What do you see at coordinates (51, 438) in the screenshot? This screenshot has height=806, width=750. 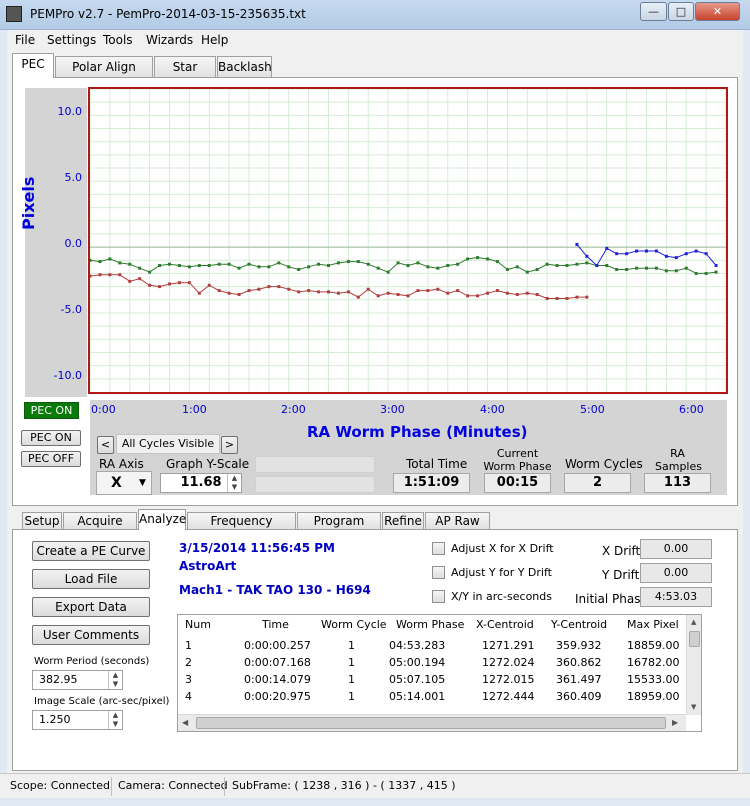 I see `pec-on-button: PEC ON` at bounding box center [51, 438].